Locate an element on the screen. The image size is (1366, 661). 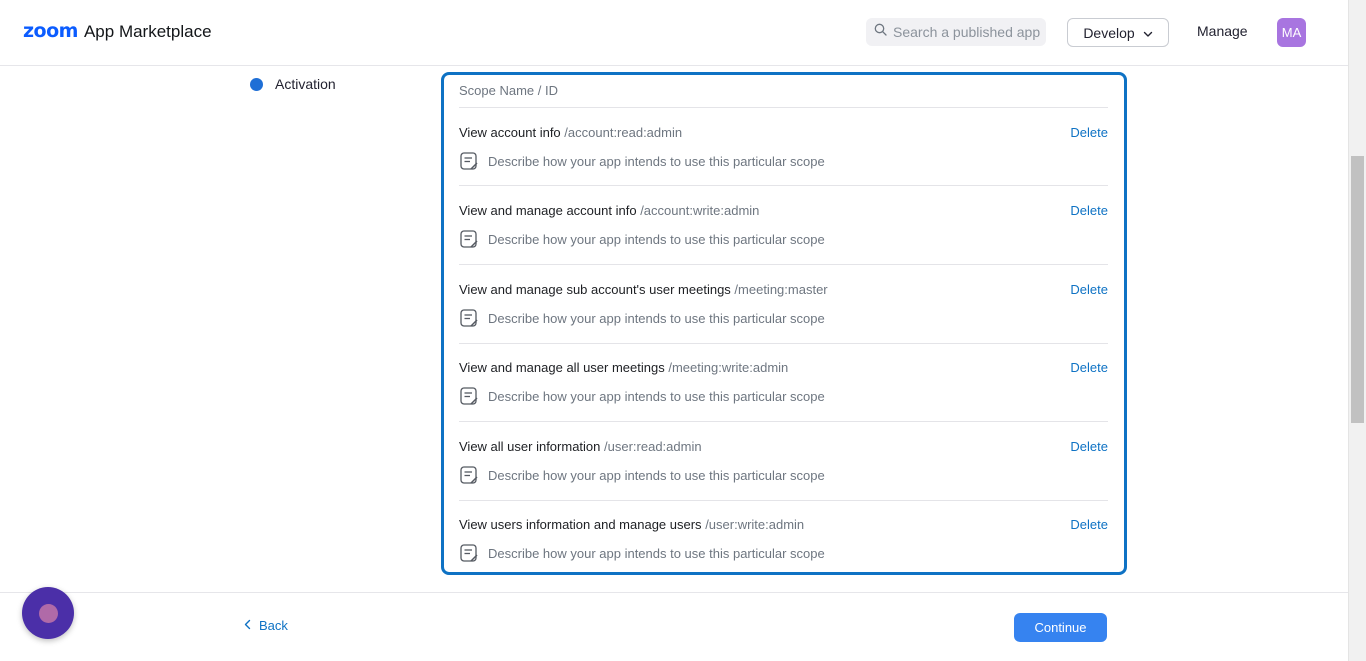
scope-name: View all user information is located at coordinates (530, 446).